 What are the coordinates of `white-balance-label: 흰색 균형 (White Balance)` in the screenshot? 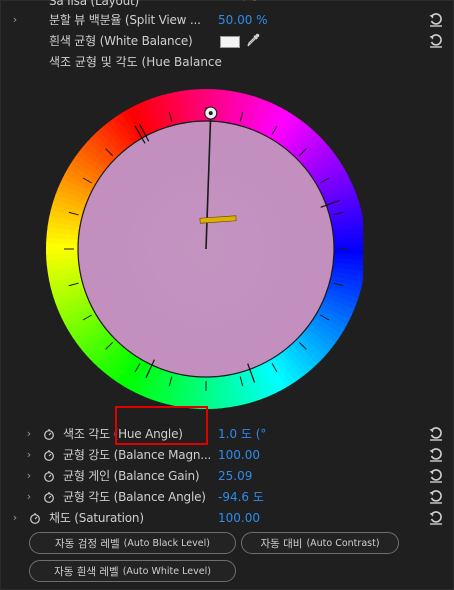 It's located at (121, 41).